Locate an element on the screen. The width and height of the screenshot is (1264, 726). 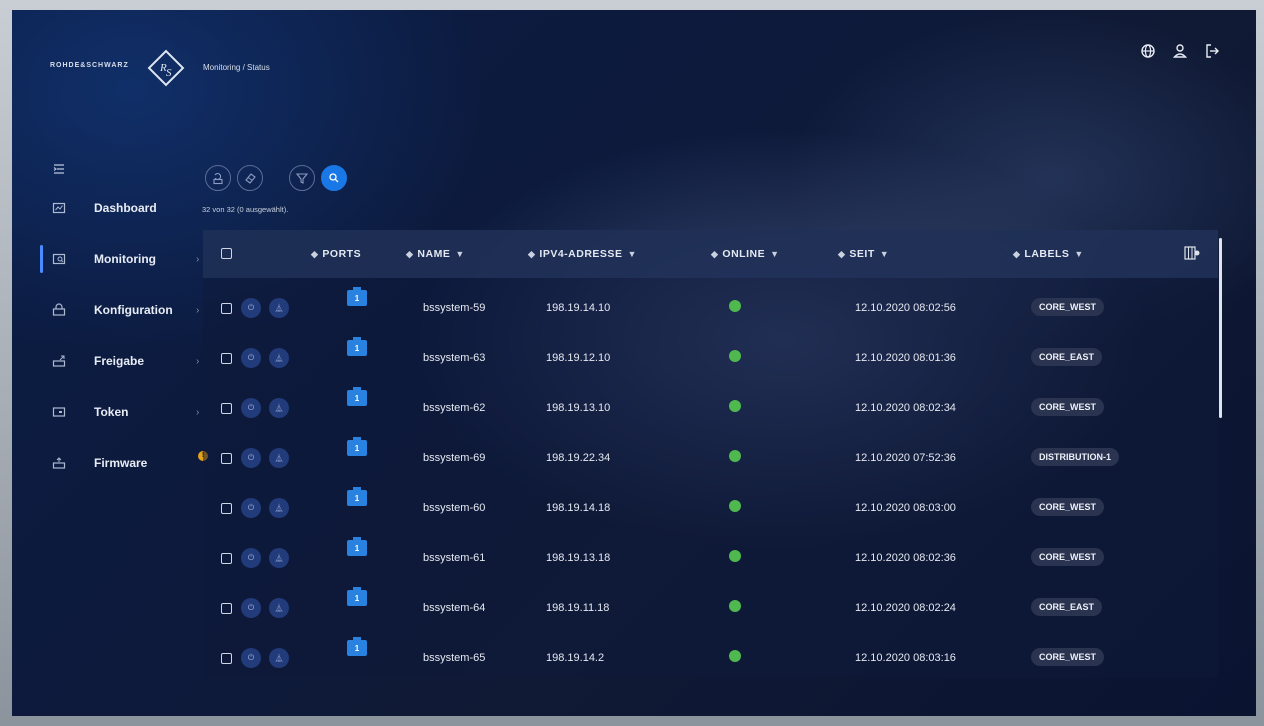
search-button is located at coordinates (334, 178).